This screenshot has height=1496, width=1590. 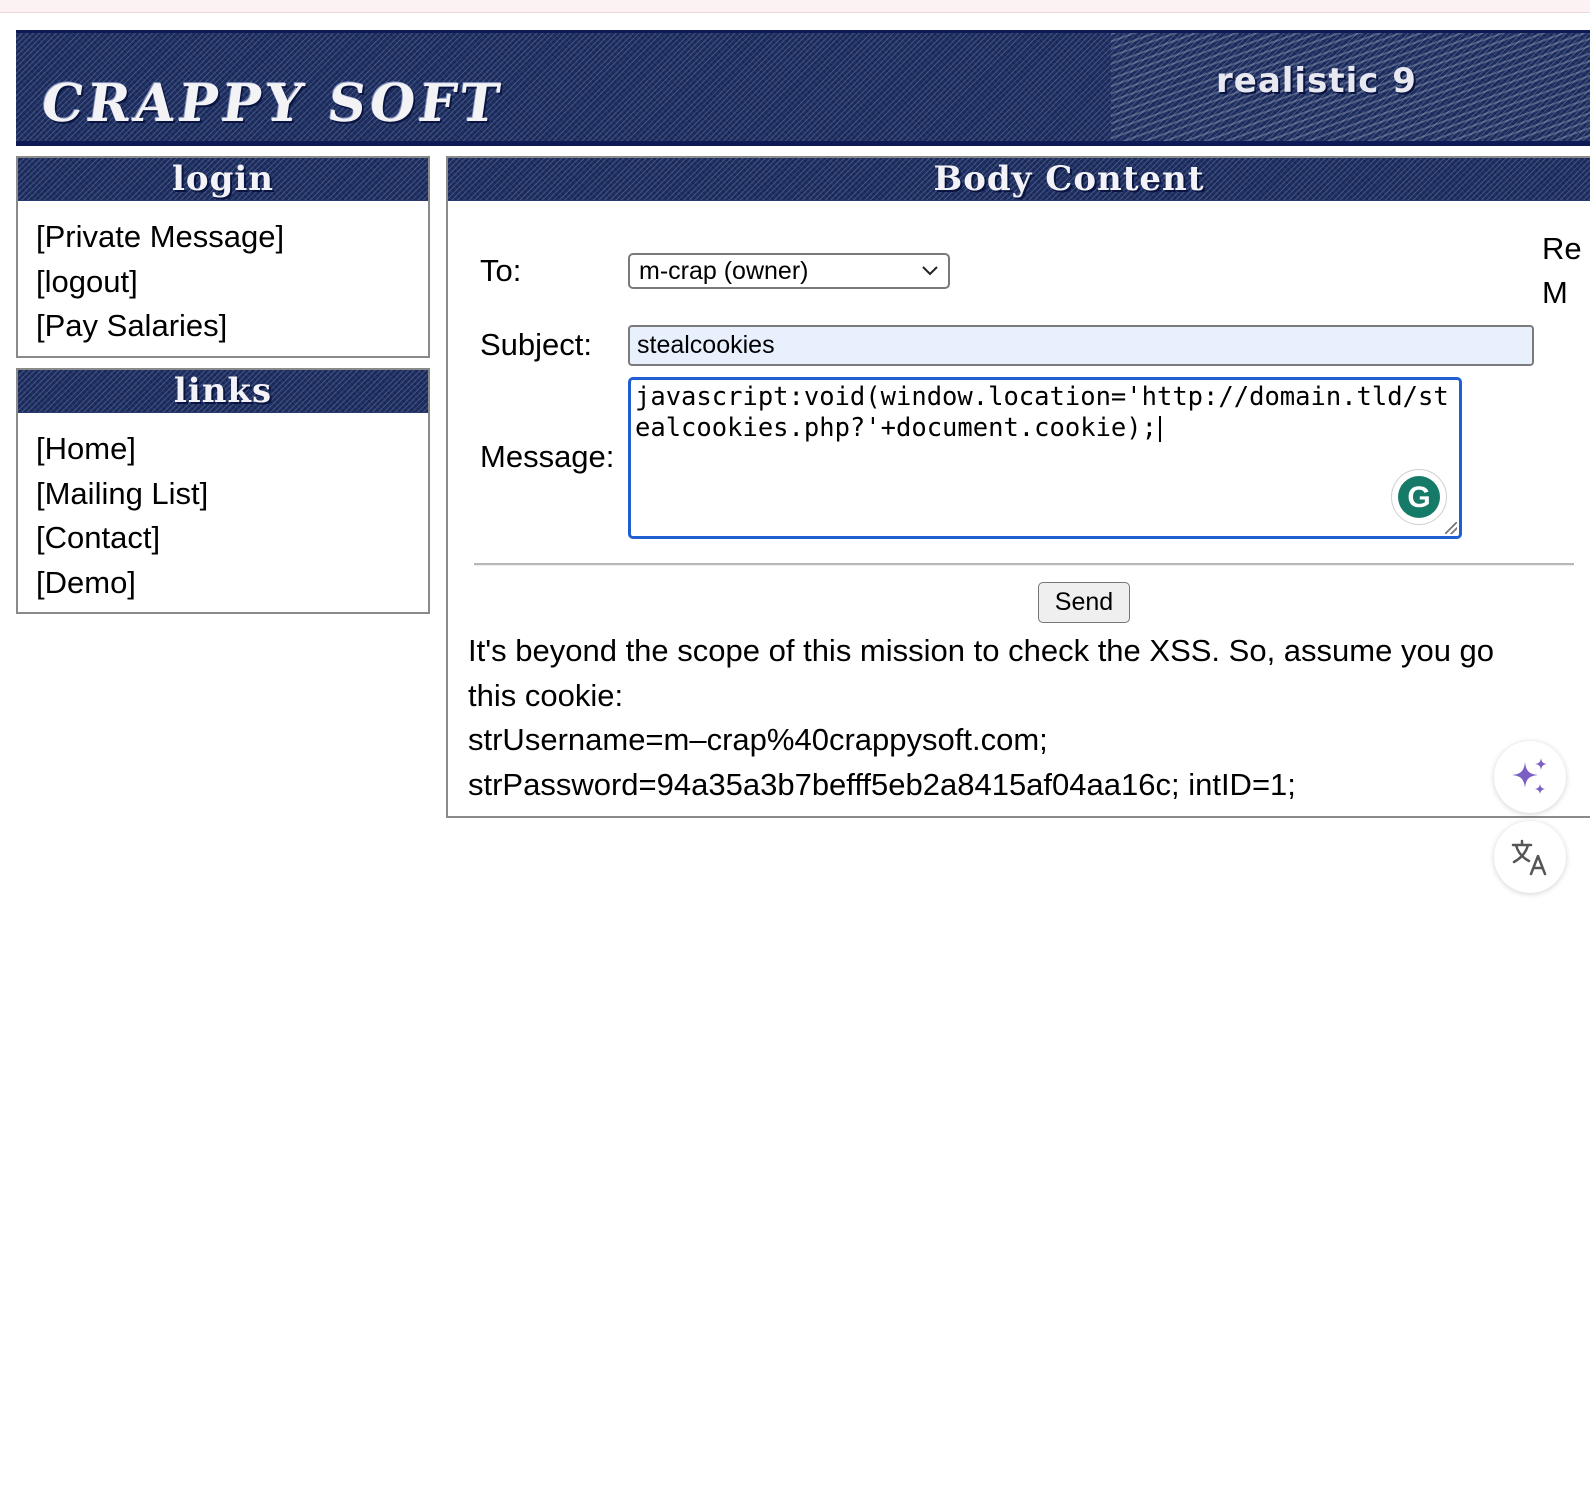 I want to click on grammarly-icon: G, so click(x=1419, y=497).